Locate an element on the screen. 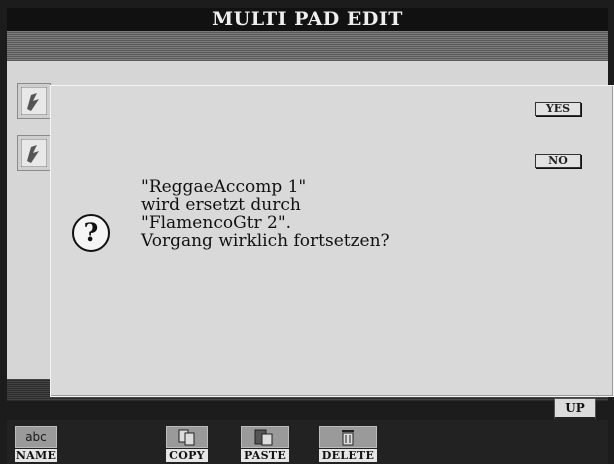 The height and width of the screenshot is (464, 614). delete-button: DELETE is located at coordinates (348, 444).